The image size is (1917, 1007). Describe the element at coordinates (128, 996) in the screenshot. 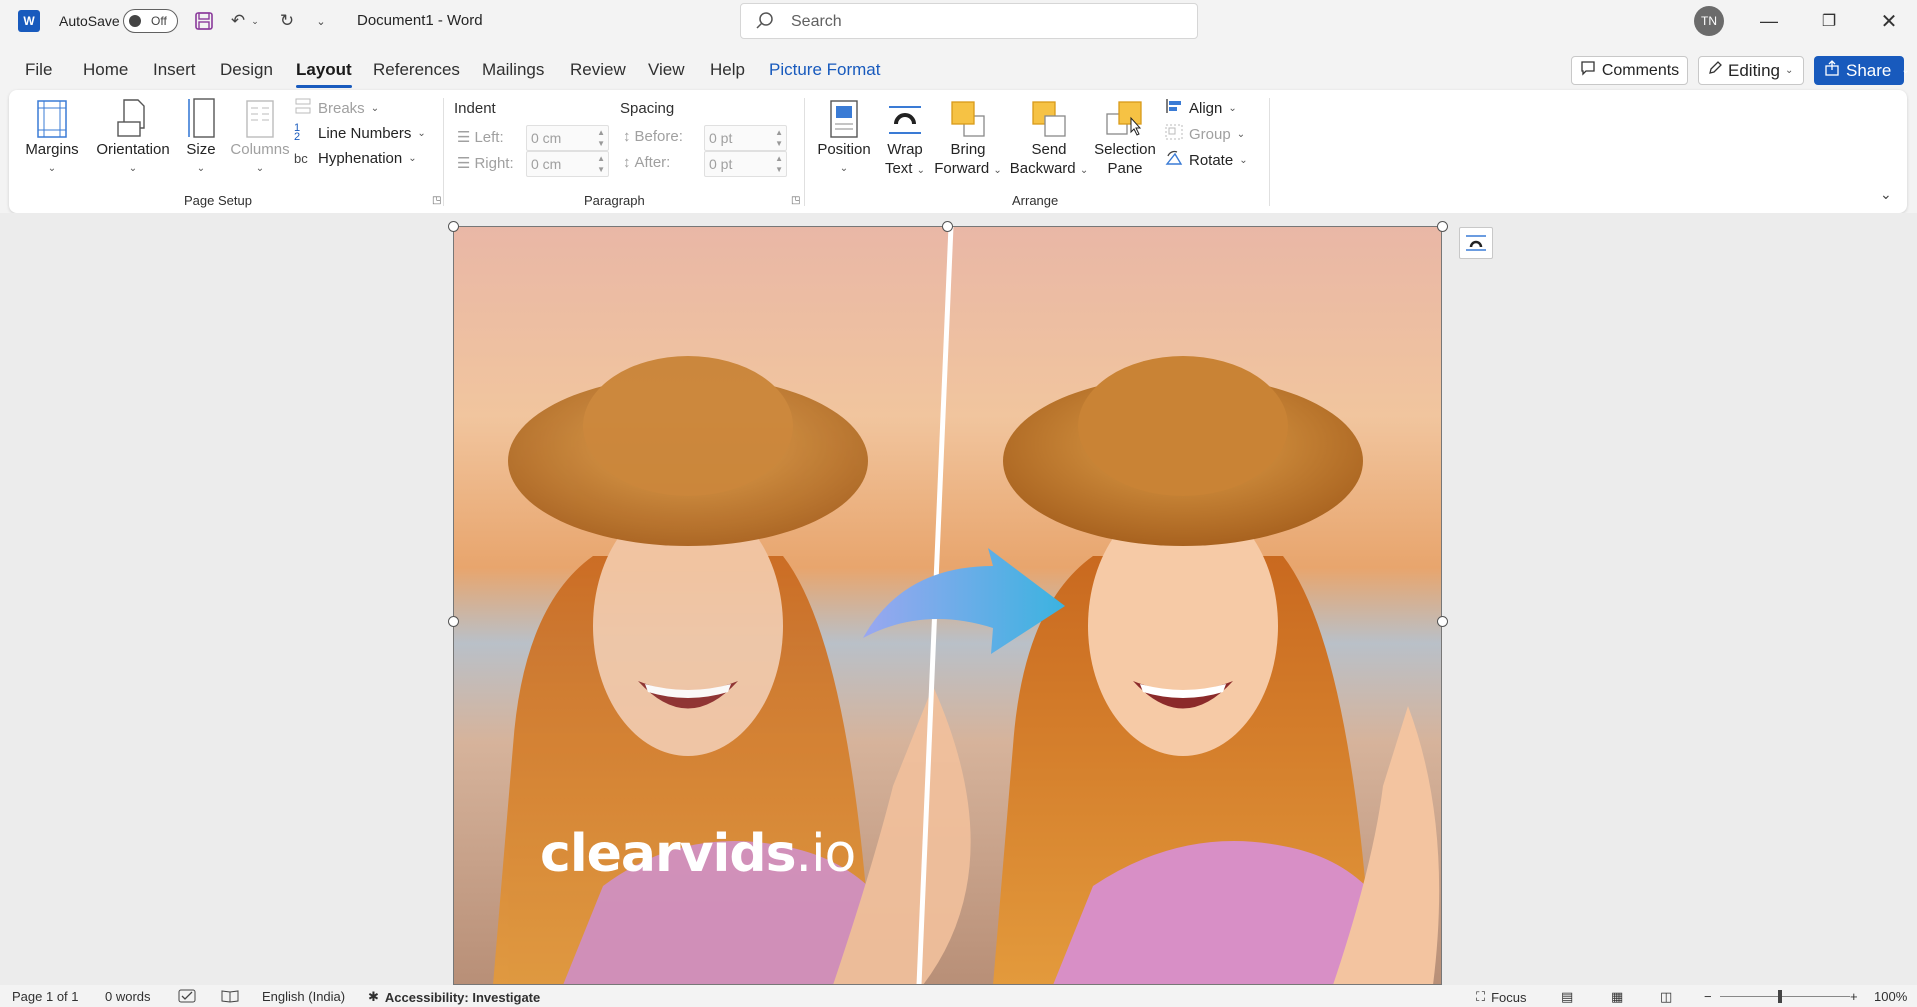

I see `word-count: 0 words` at that location.